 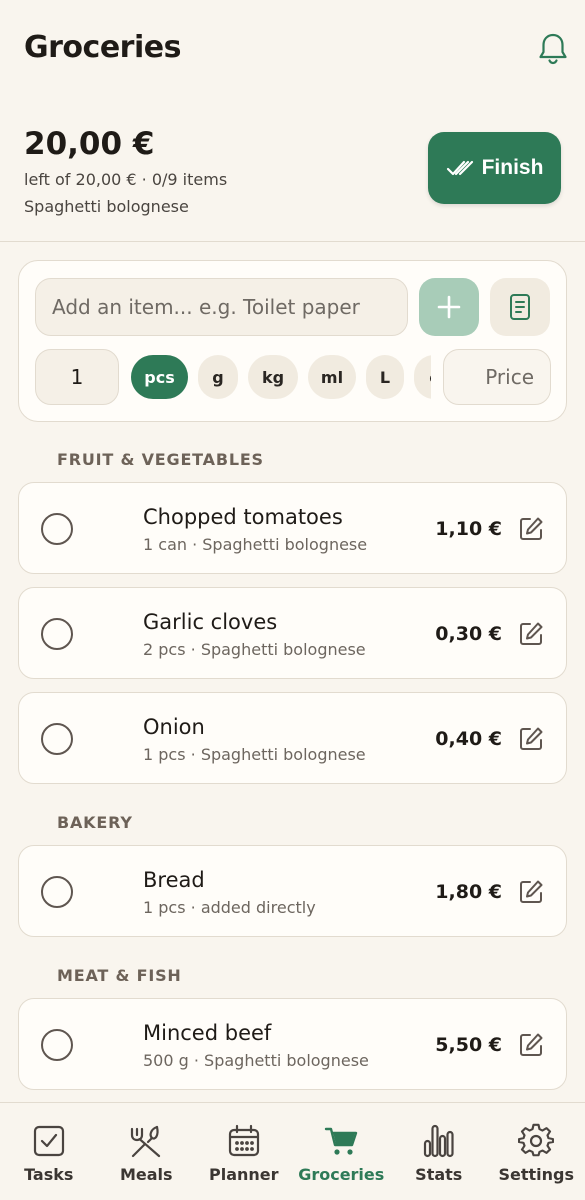 I want to click on recipe-name: Spaghetti bolognese, so click(x=106, y=206).